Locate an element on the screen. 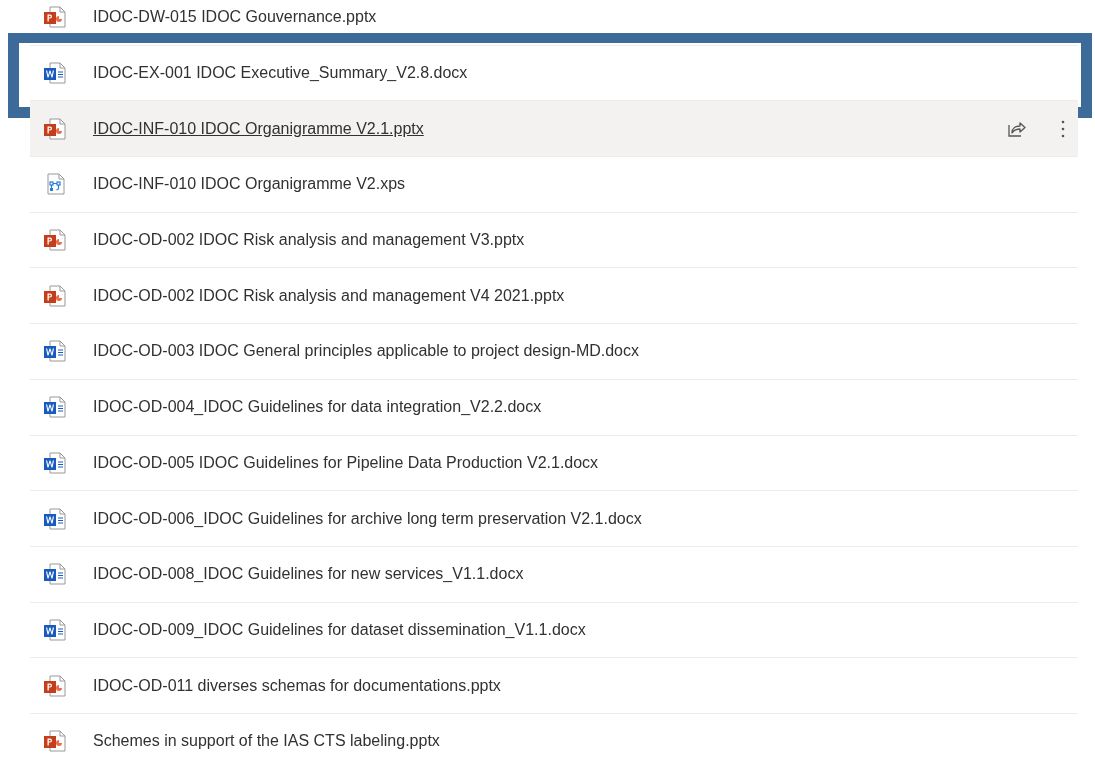 The height and width of the screenshot is (766, 1095). file-row: IDOC-OD-002 IDOC Risk analysis and management V4 2021.pptx is located at coordinates (554, 296).